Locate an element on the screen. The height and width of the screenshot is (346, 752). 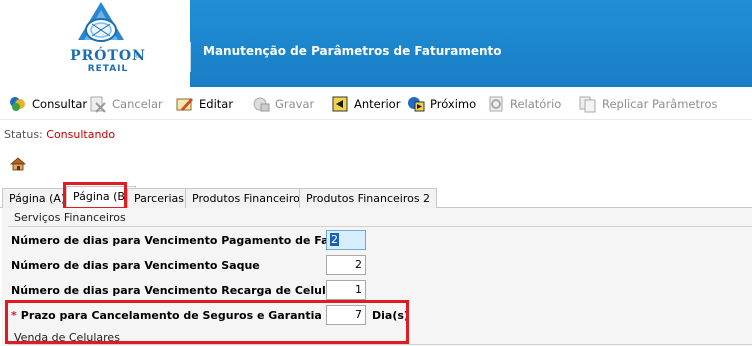
editar-button: Editar is located at coordinates (204, 104).